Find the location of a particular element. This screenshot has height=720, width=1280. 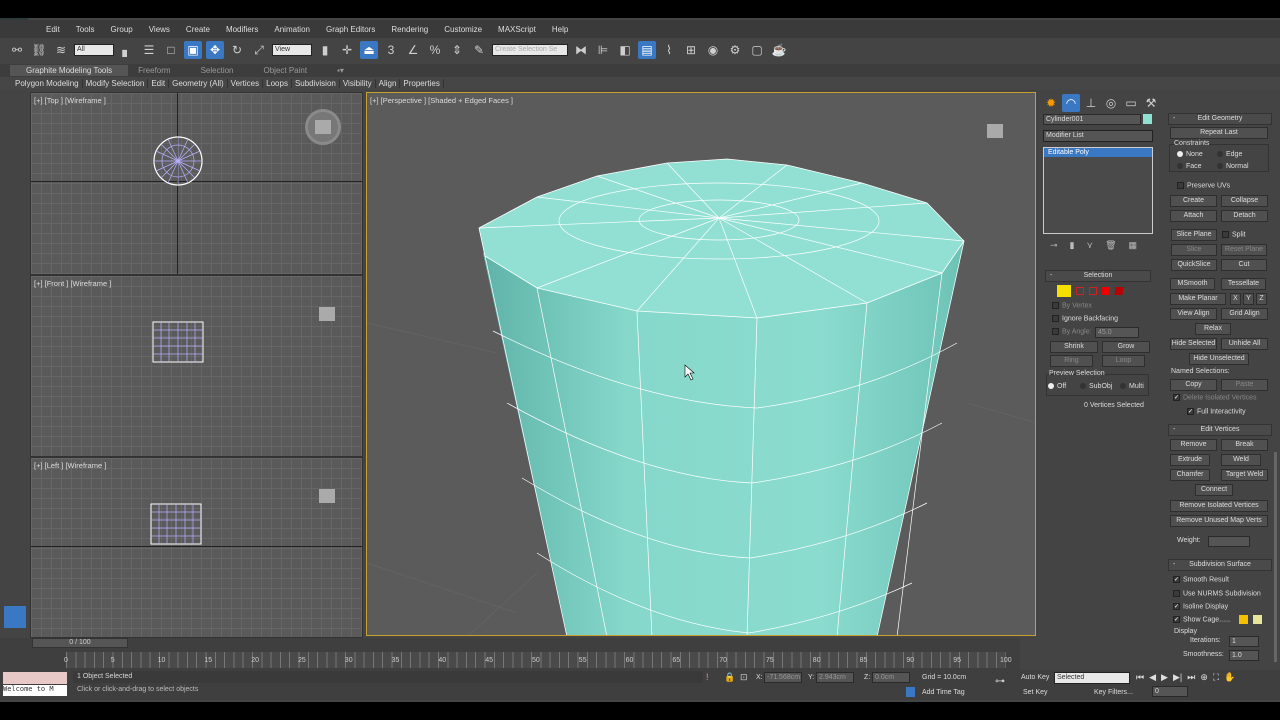

key-mode-dropdown: Selected is located at coordinates (1092, 678).